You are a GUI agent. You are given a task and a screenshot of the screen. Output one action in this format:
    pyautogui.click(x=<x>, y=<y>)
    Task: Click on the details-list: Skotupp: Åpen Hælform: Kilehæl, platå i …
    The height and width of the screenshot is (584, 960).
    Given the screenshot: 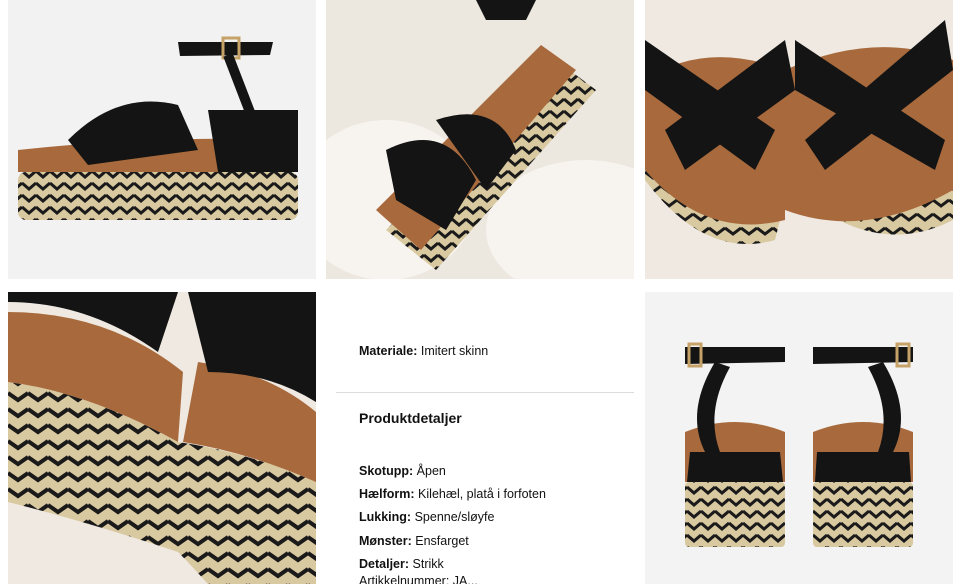 What is the action you would take?
    pyautogui.click(x=452, y=518)
    